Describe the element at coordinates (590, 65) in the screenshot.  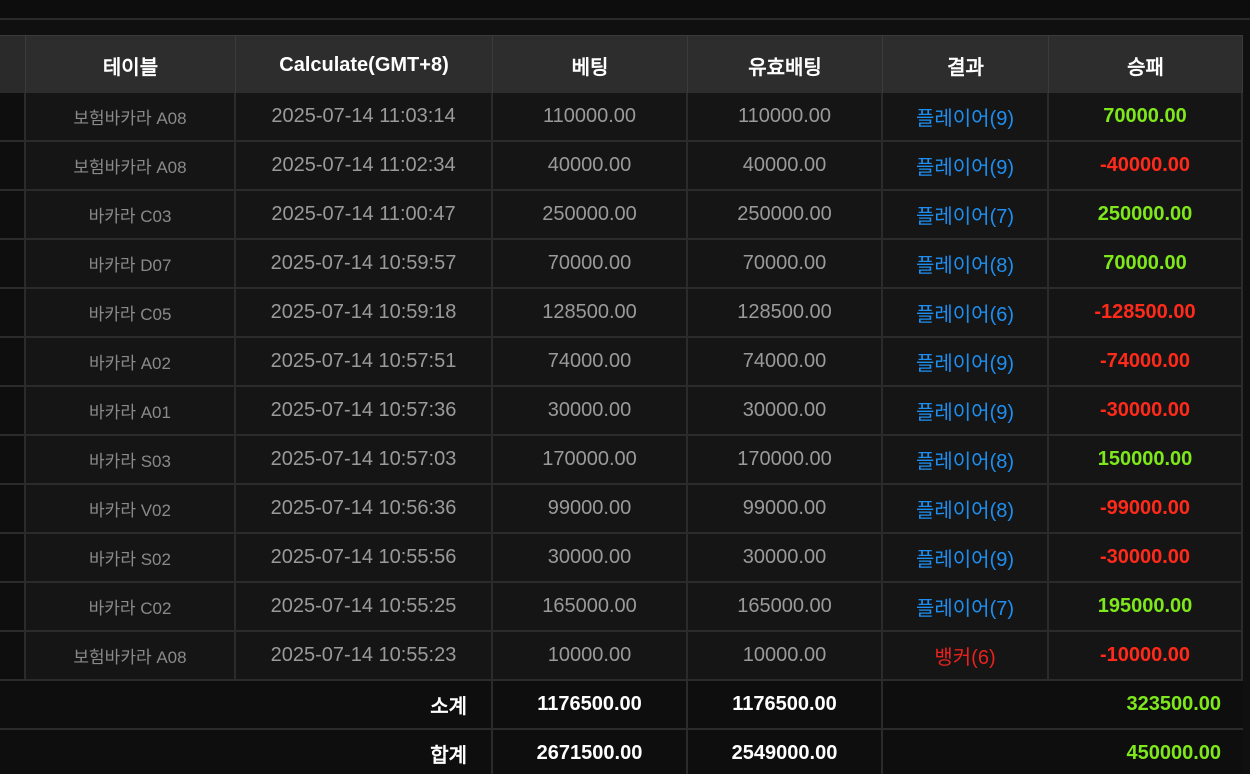
I see `column-header-bet: 베팅` at that location.